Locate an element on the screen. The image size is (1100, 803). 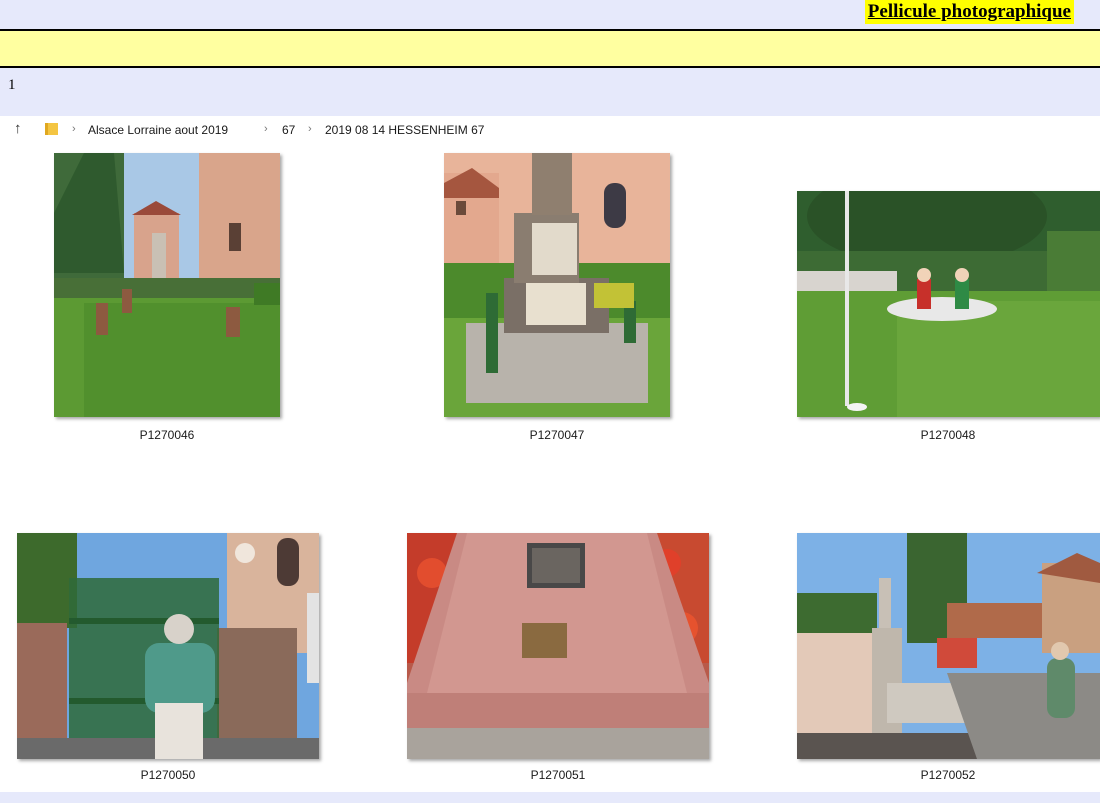
breadcrumb-item-folder: 2019 08 14 HESSENHEIM 67 is located at coordinates (404, 130).